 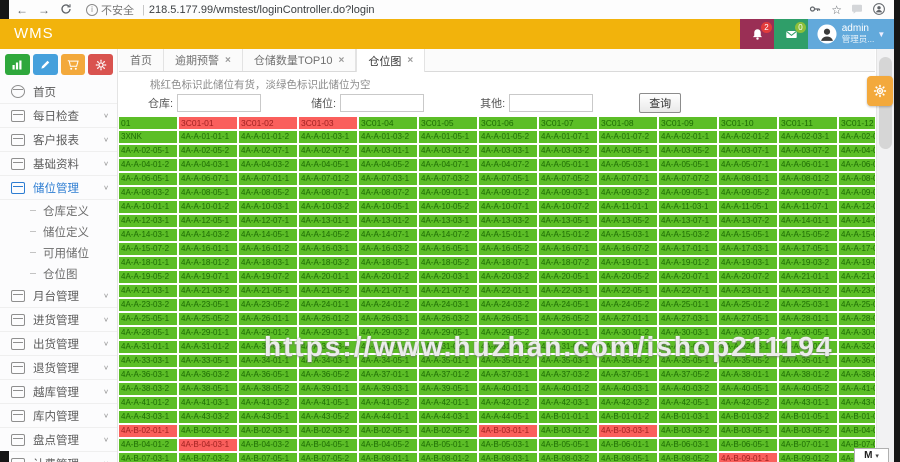 I want to click on grid-cell: 4A-B-07-05-2, so click(x=328, y=457).